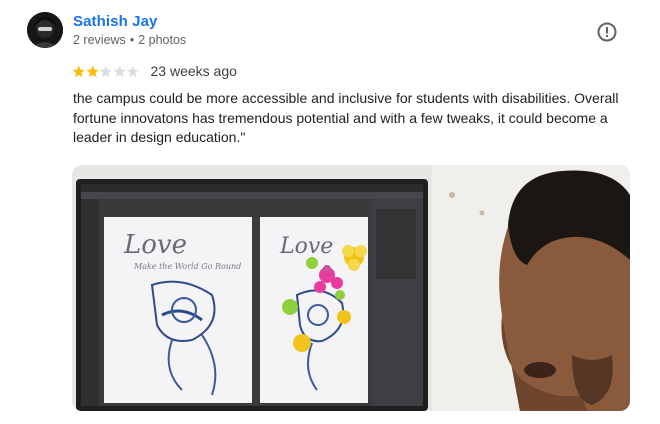 Image resolution: width=660 pixels, height=424 pixels. Describe the element at coordinates (193, 71) in the screenshot. I see `review-age: 23 weeks ago` at that location.